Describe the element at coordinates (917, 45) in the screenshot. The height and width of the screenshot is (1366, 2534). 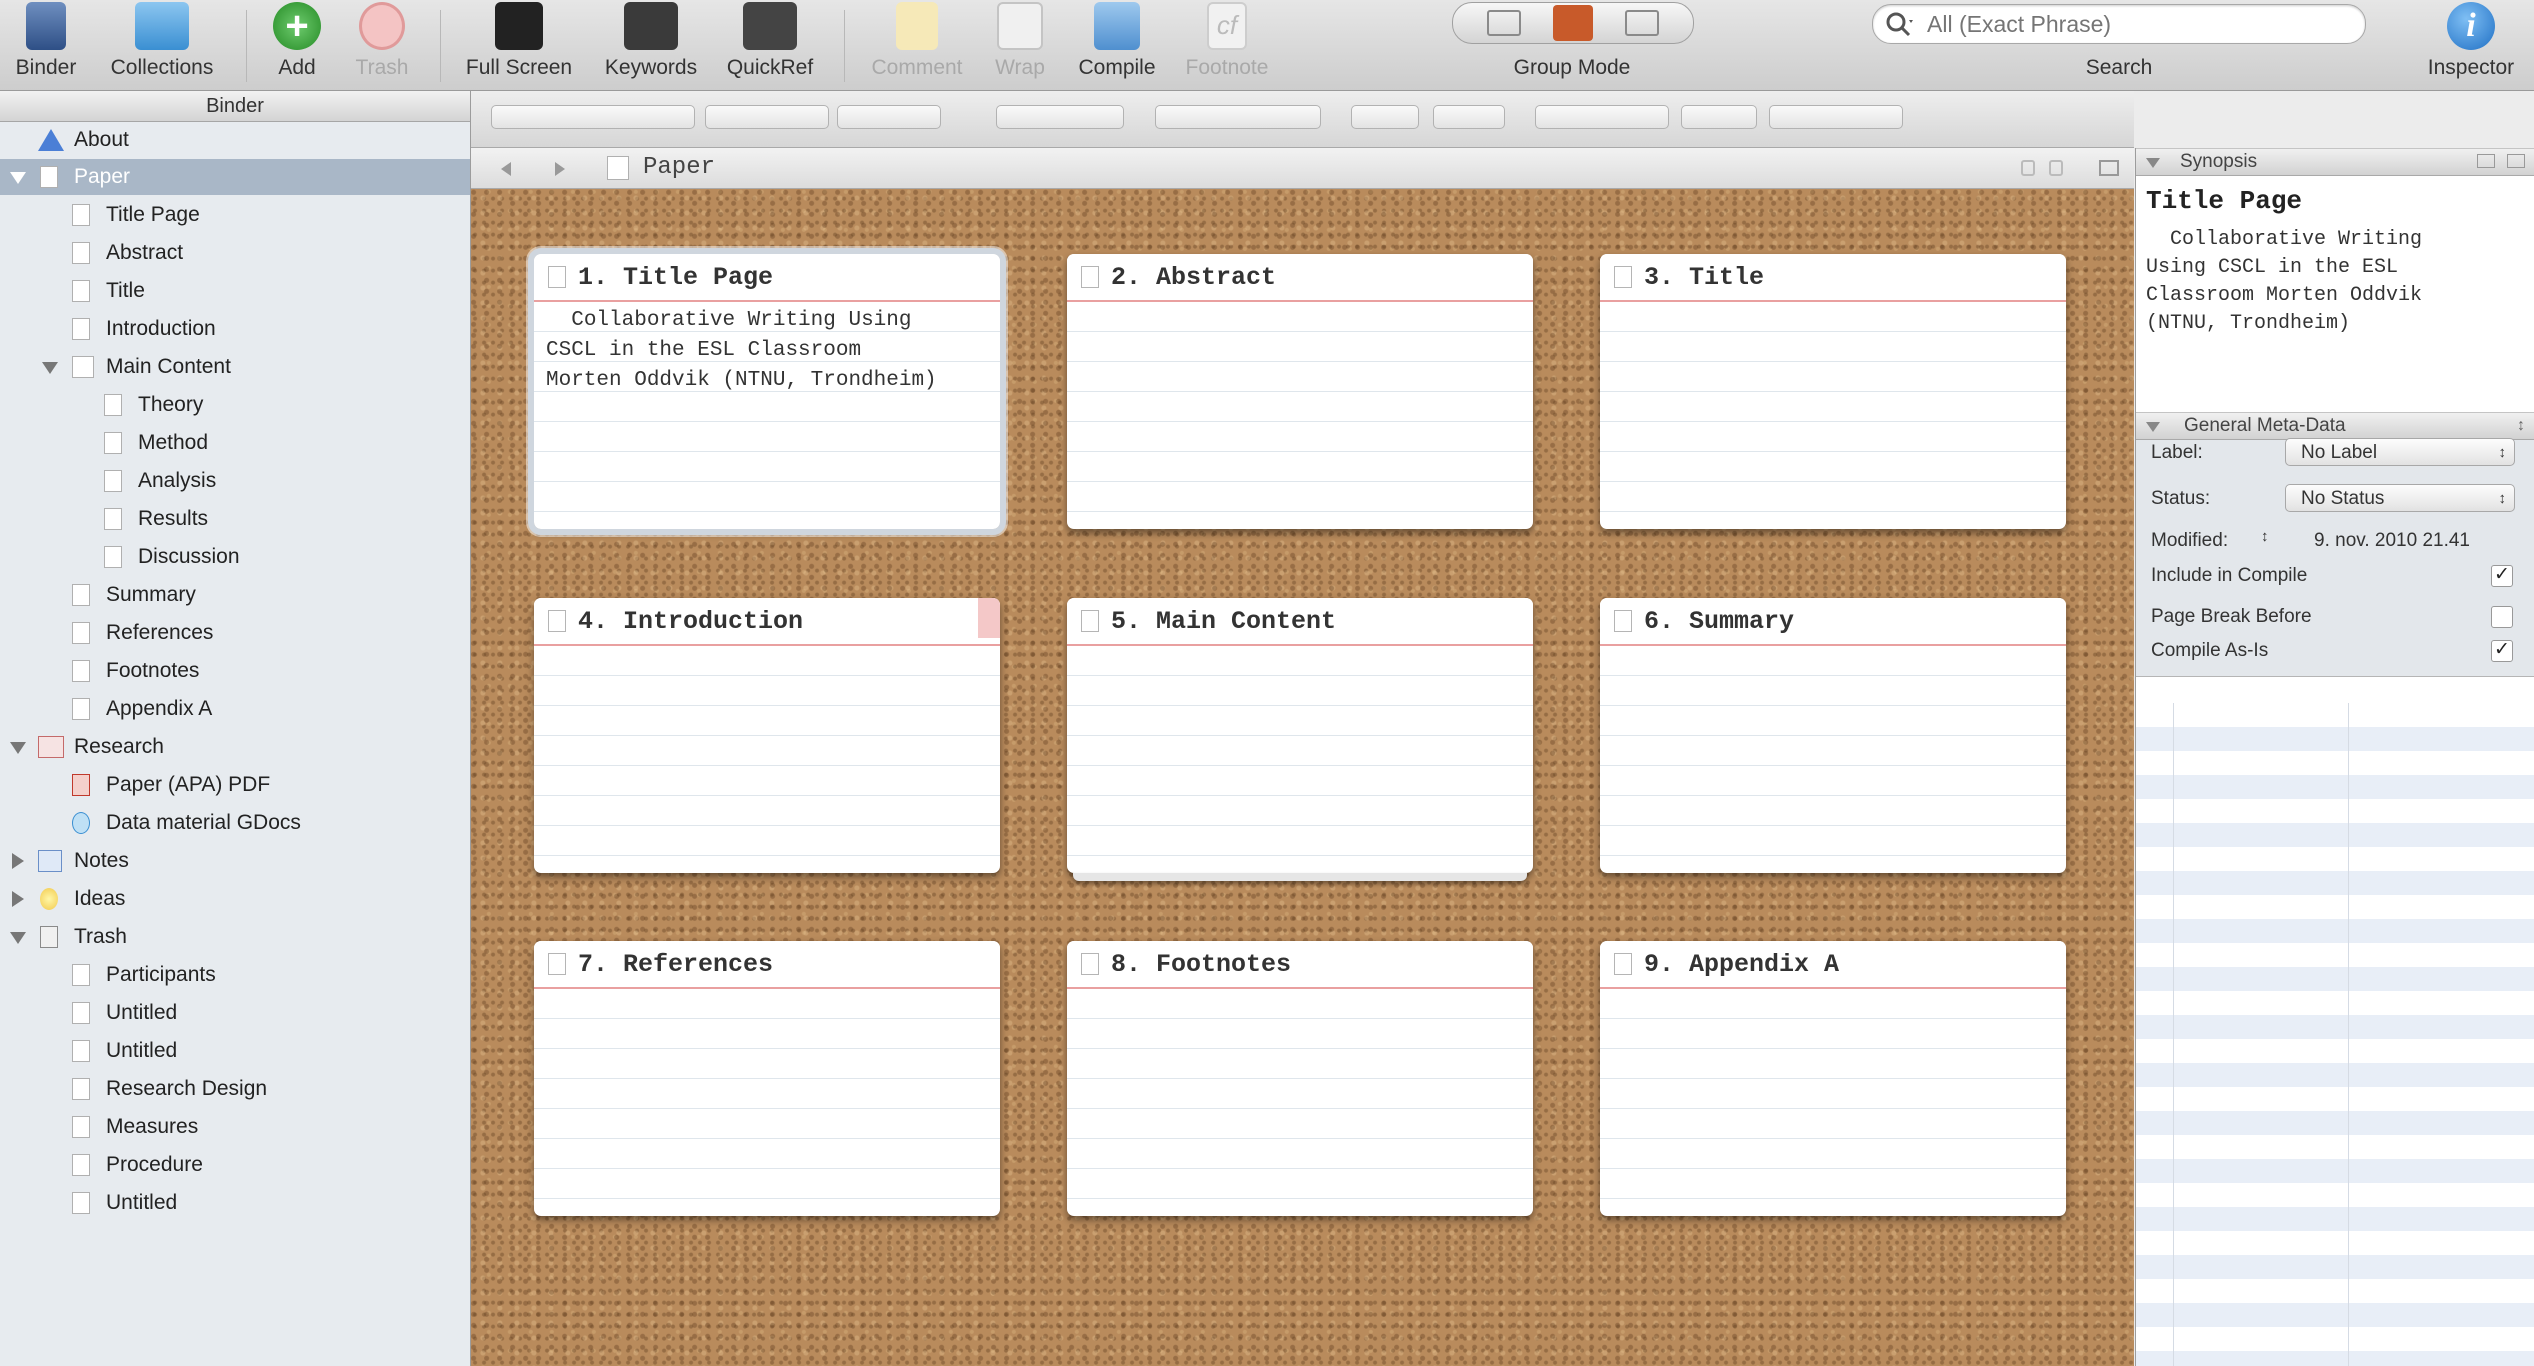
I see `comment-button: Comment` at that location.